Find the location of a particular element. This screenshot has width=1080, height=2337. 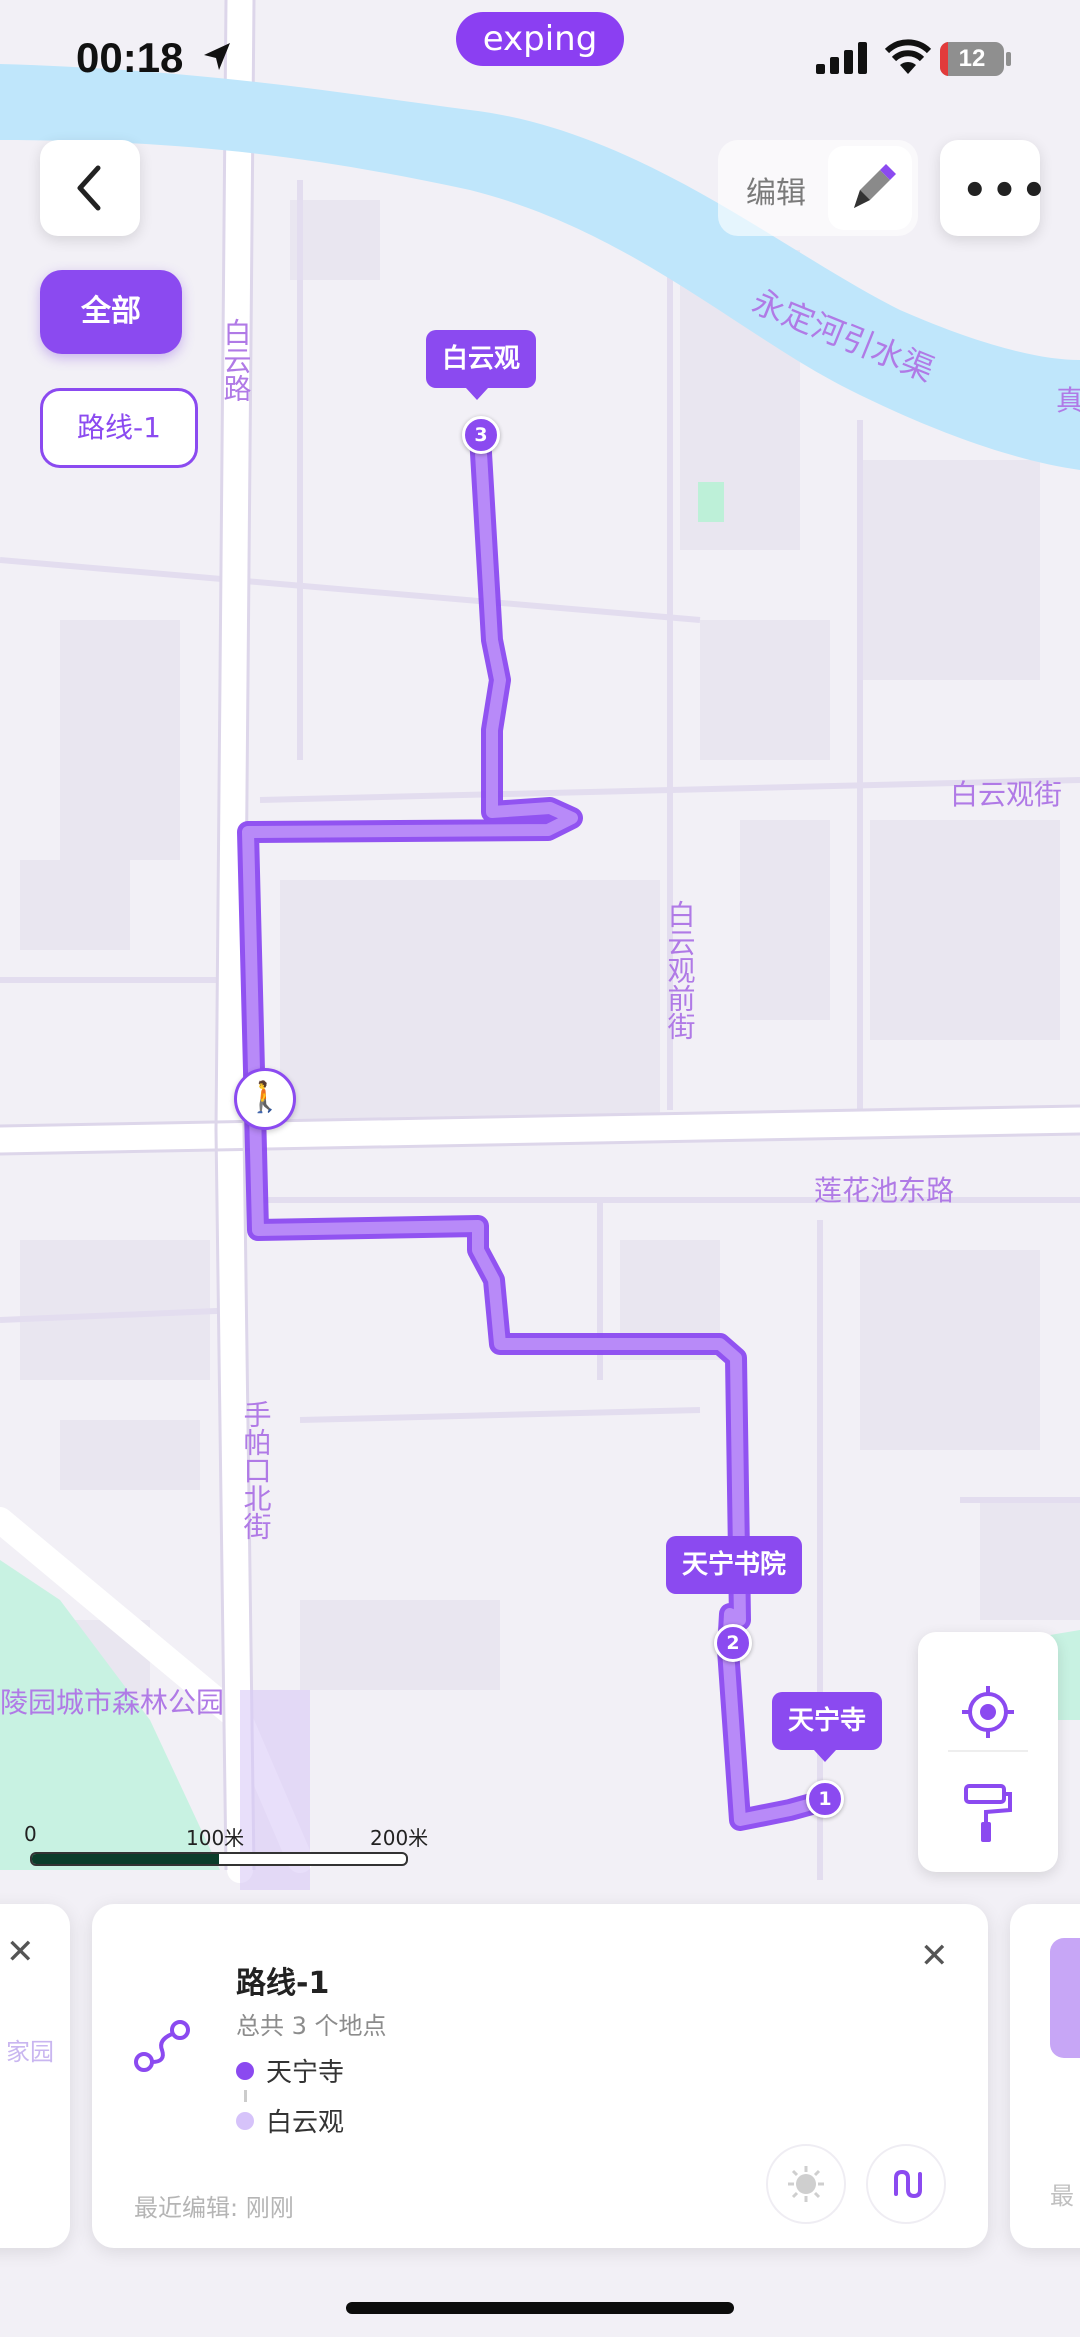

route-stop-name: 白云观 is located at coordinates (305, 2123).